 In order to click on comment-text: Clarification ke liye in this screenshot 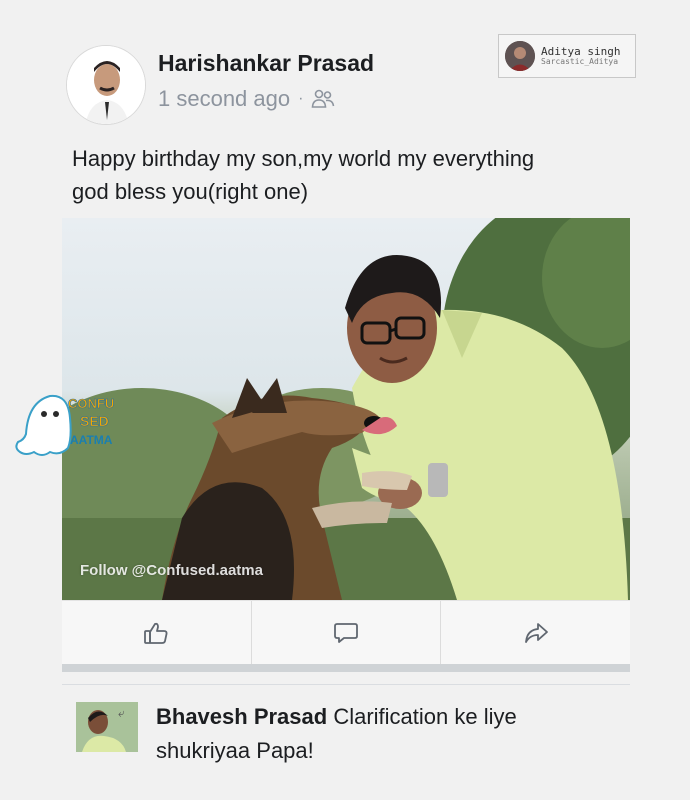, I will do `click(425, 716)`.